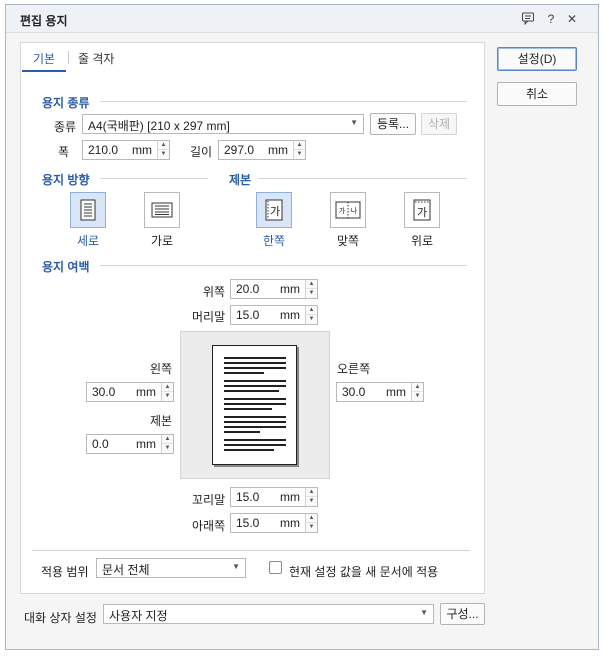 The height and width of the screenshot is (656, 609). Describe the element at coordinates (537, 59) in the screenshot. I see `ok-button: 설정(D)` at that location.